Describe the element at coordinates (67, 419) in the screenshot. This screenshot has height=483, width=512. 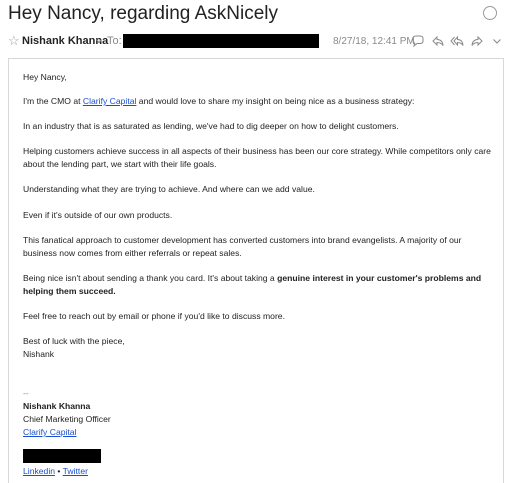
I see `signature-role: Chief Marketing Officer` at that location.